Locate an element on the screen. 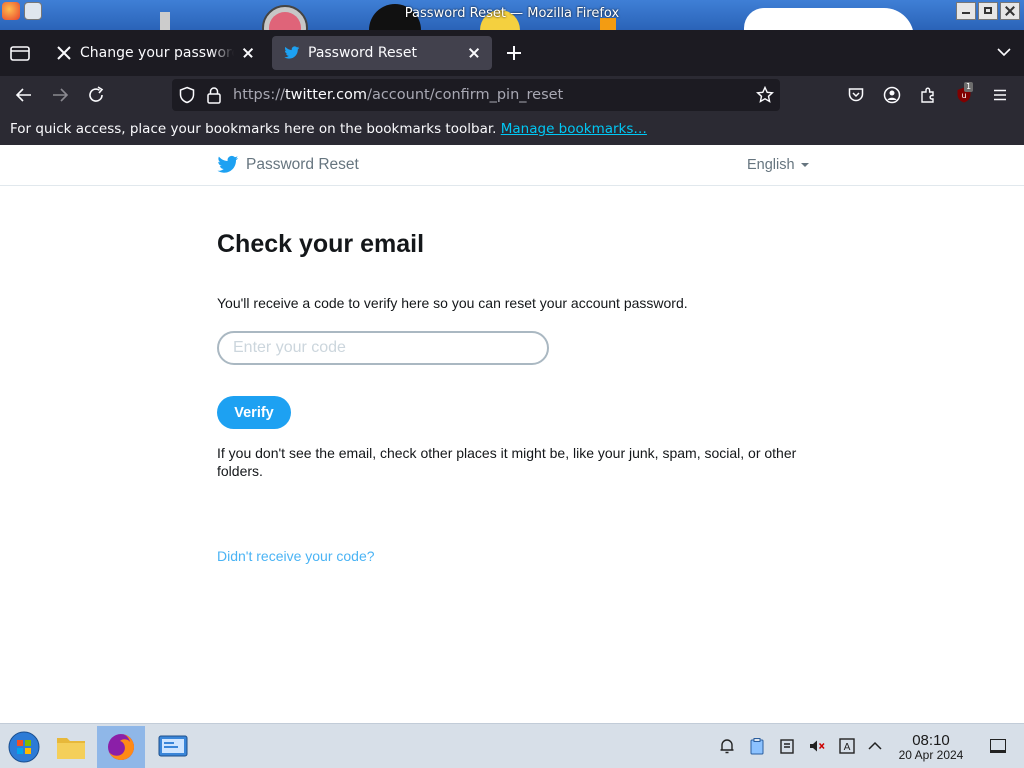 The height and width of the screenshot is (768, 1024). language-selector: English is located at coordinates (778, 165).